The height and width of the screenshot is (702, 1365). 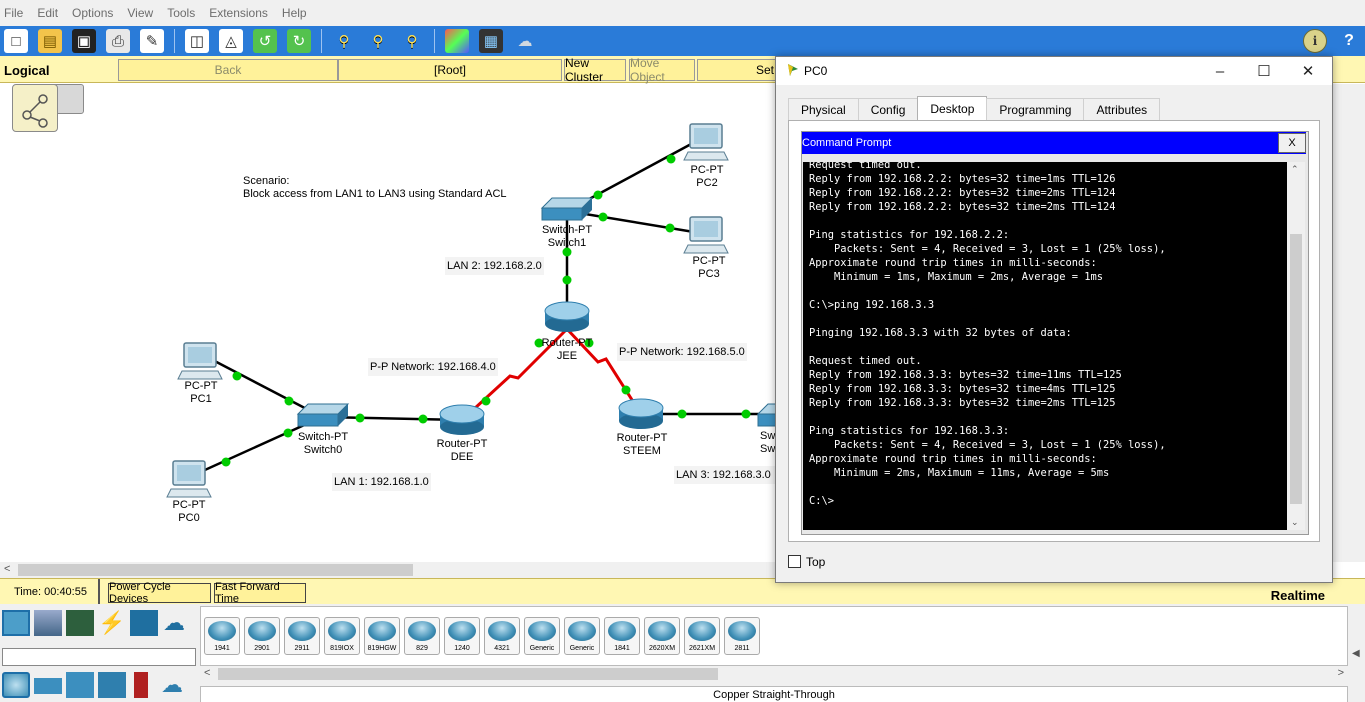 I want to click on terminal-scrollbar: ⌃ ⌄, so click(x=1296, y=346).